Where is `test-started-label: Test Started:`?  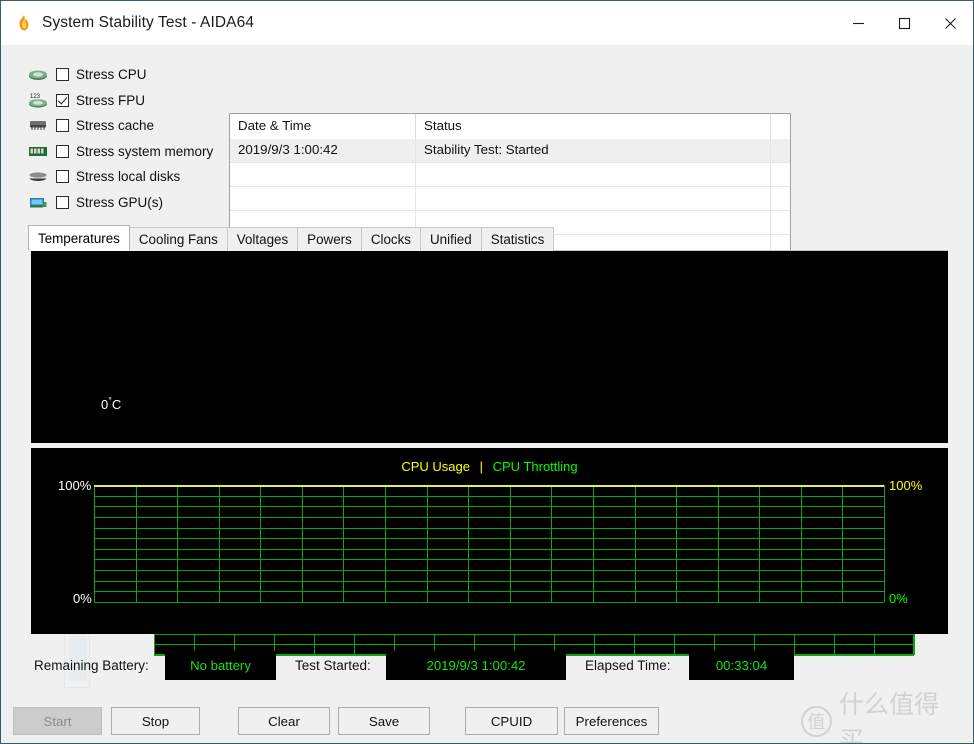 test-started-label: Test Started: is located at coordinates (333, 665).